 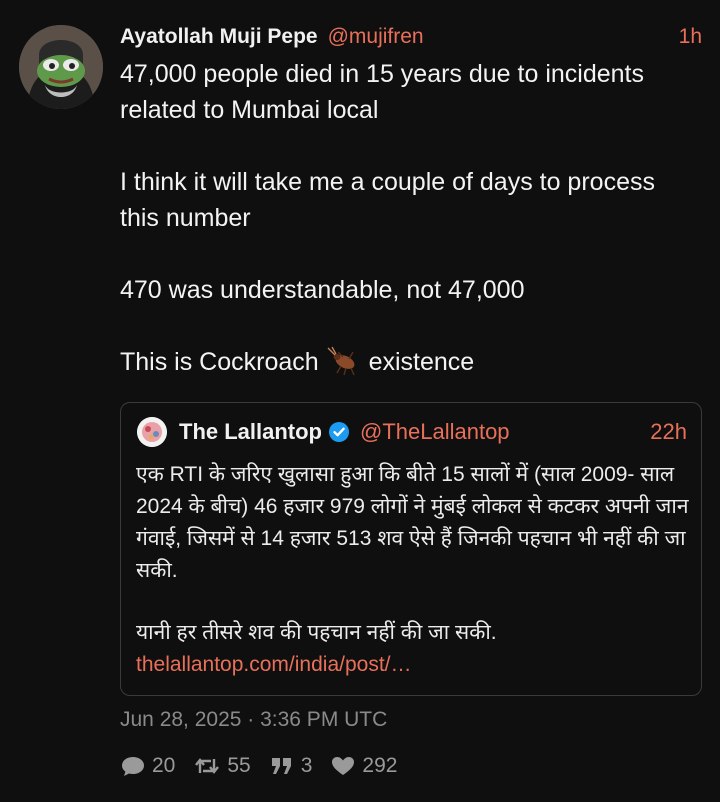 I want to click on retweet-count: 55, so click(x=239, y=765).